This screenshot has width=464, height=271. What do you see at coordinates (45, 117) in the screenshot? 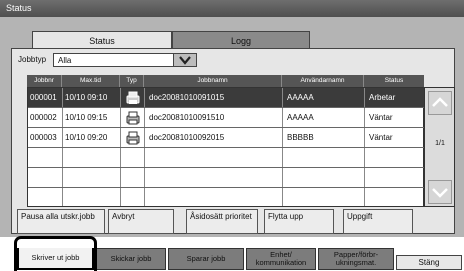
I see `cell-jobbnr: 000002` at bounding box center [45, 117].